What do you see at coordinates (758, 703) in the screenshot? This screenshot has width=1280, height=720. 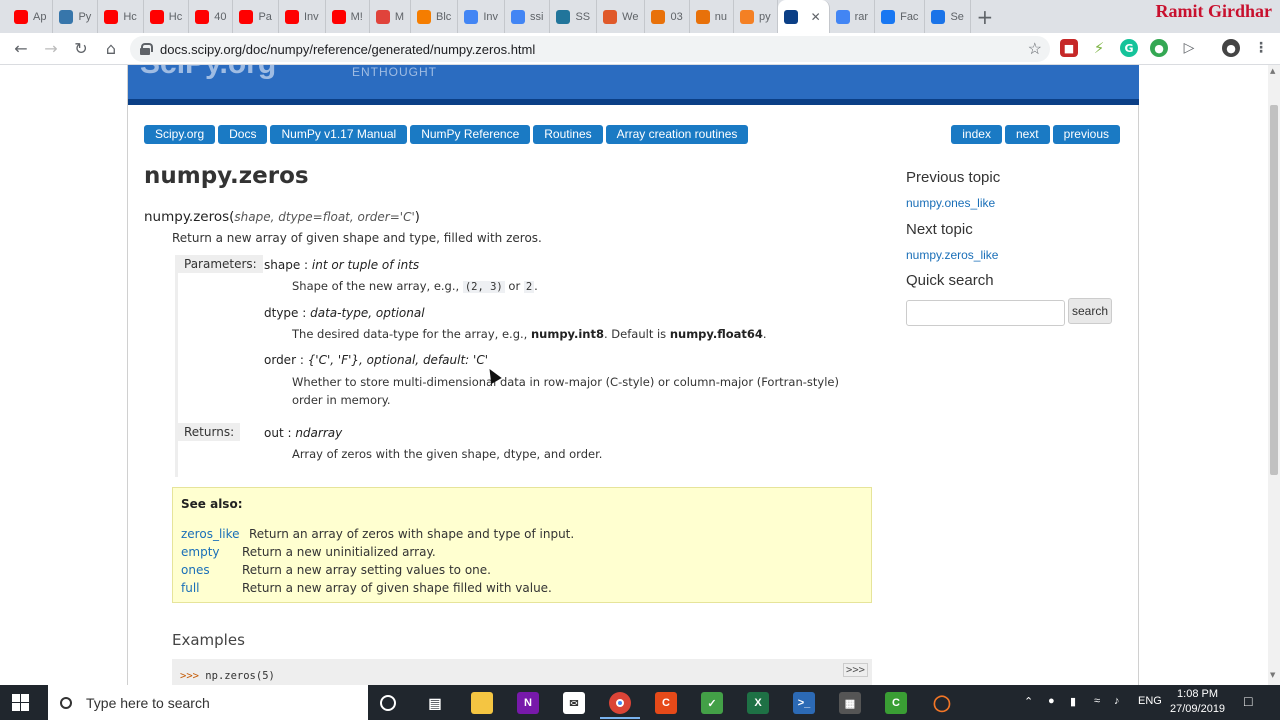 I see `excel-icon: X` at bounding box center [758, 703].